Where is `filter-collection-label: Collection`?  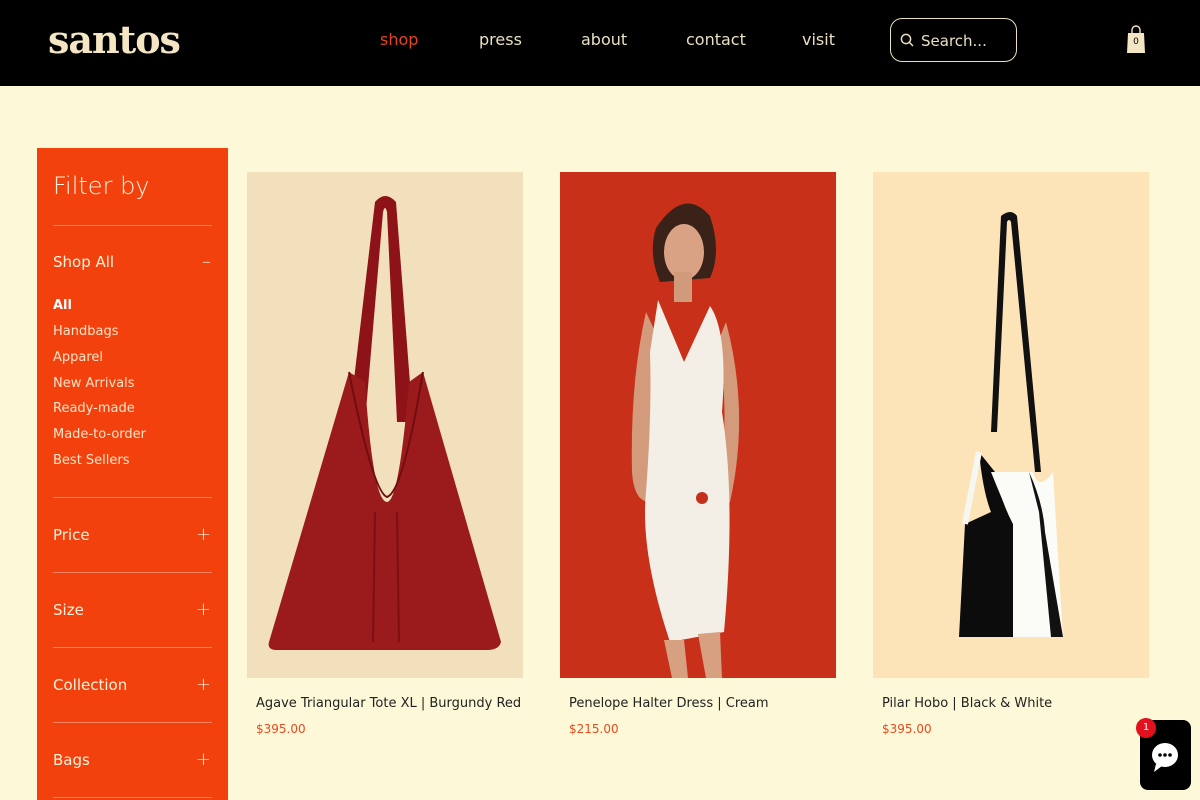
filter-collection-label: Collection is located at coordinates (90, 685).